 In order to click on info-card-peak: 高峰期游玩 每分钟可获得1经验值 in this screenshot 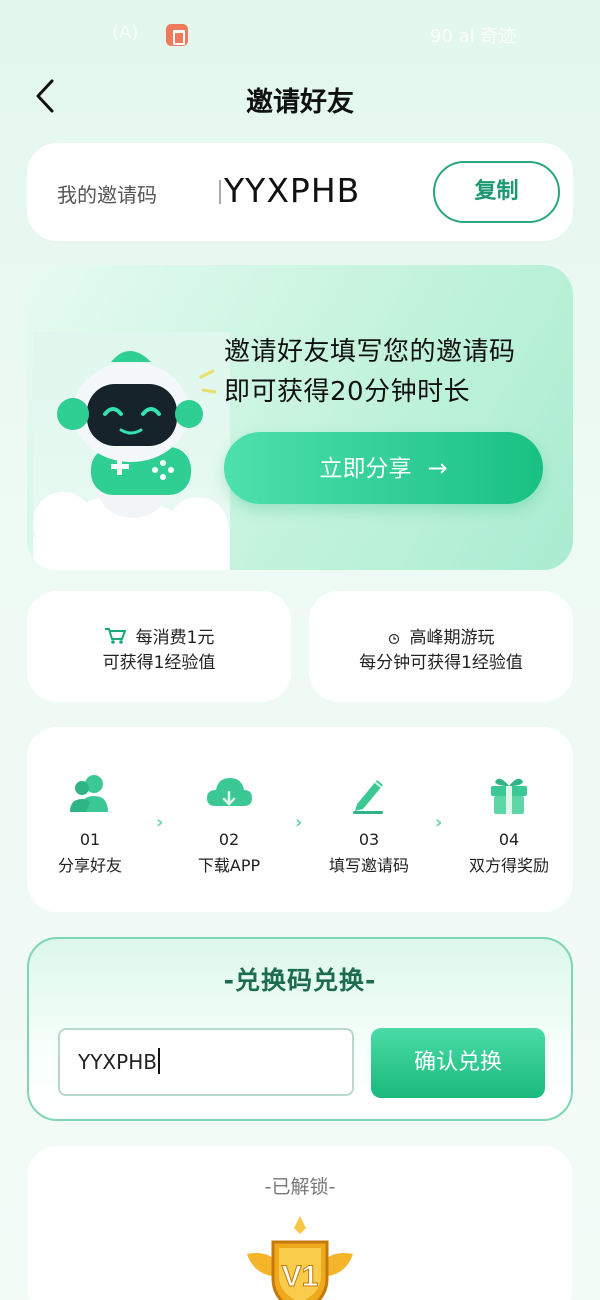, I will do `click(441, 646)`.